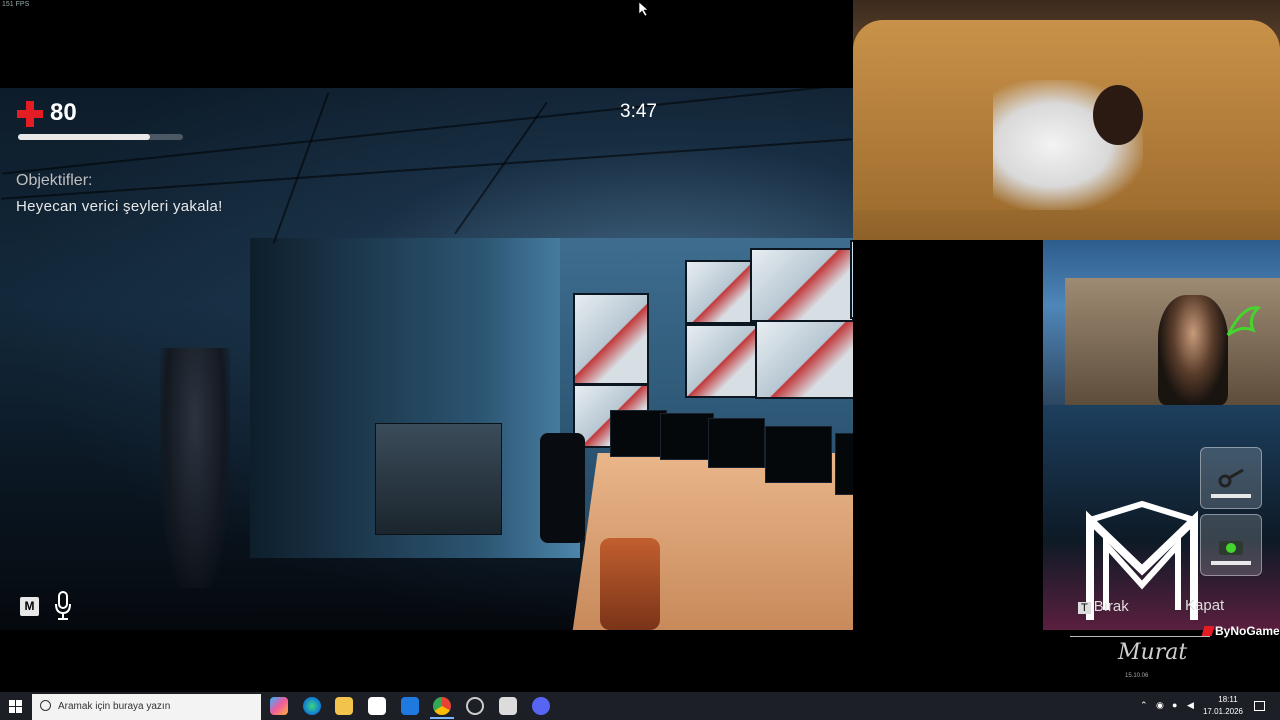 Image resolution: width=1280 pixels, height=720 pixels. What do you see at coordinates (54, 180) in the screenshot?
I see `objectives-title: Objektifler:` at bounding box center [54, 180].